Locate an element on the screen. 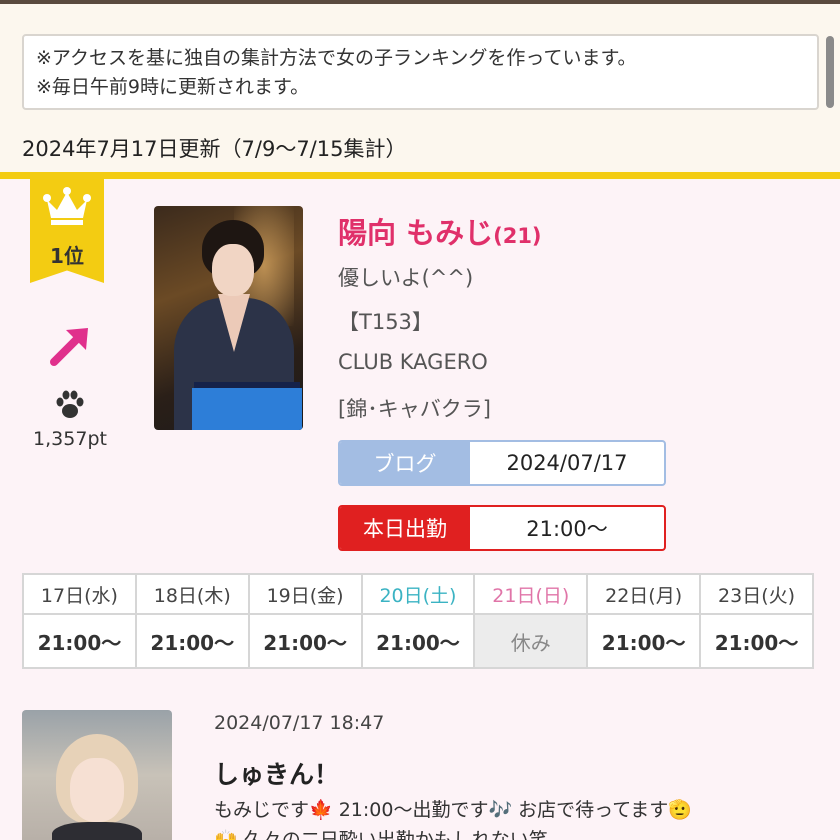  post-datetime: 2024/07/17 18:47 is located at coordinates (299, 723).